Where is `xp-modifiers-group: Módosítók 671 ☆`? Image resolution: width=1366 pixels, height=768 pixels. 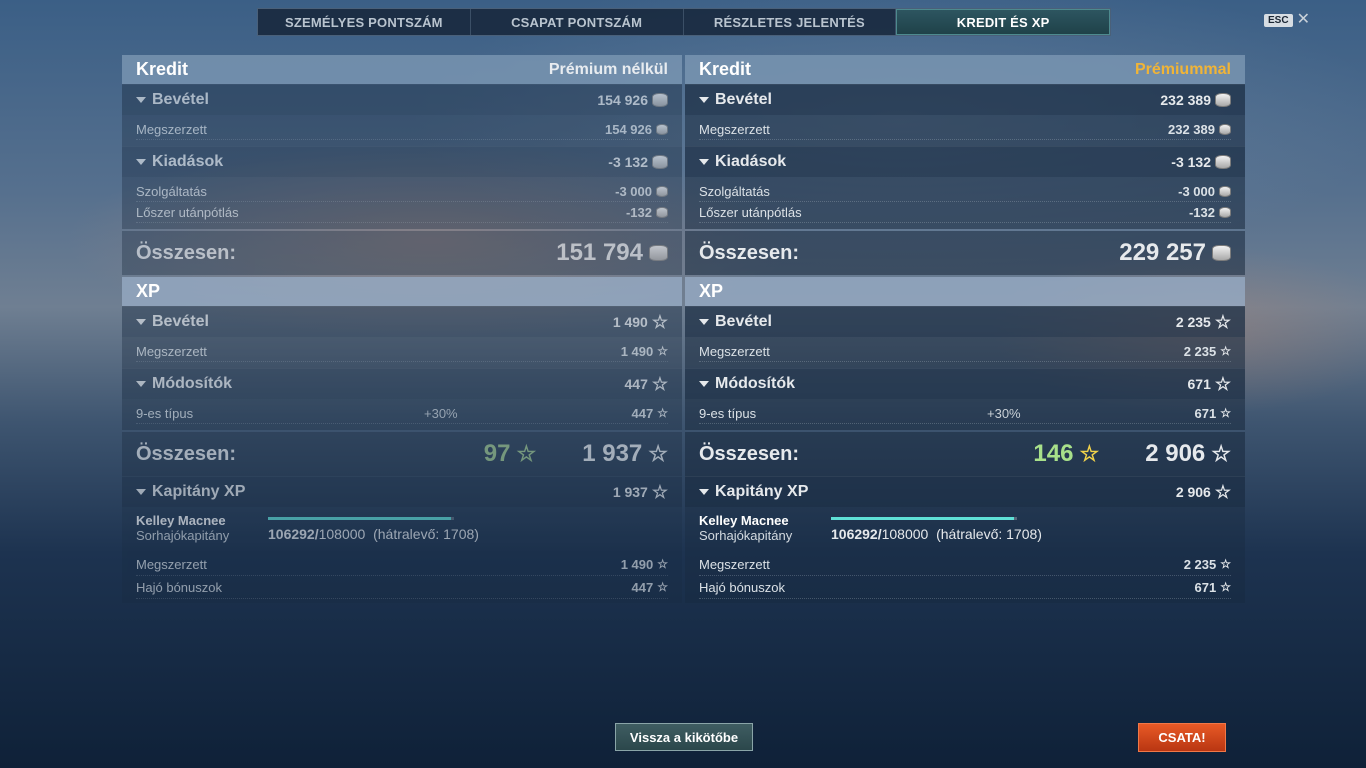
xp-modifiers-group: Módosítók 671 ☆ is located at coordinates (965, 383).